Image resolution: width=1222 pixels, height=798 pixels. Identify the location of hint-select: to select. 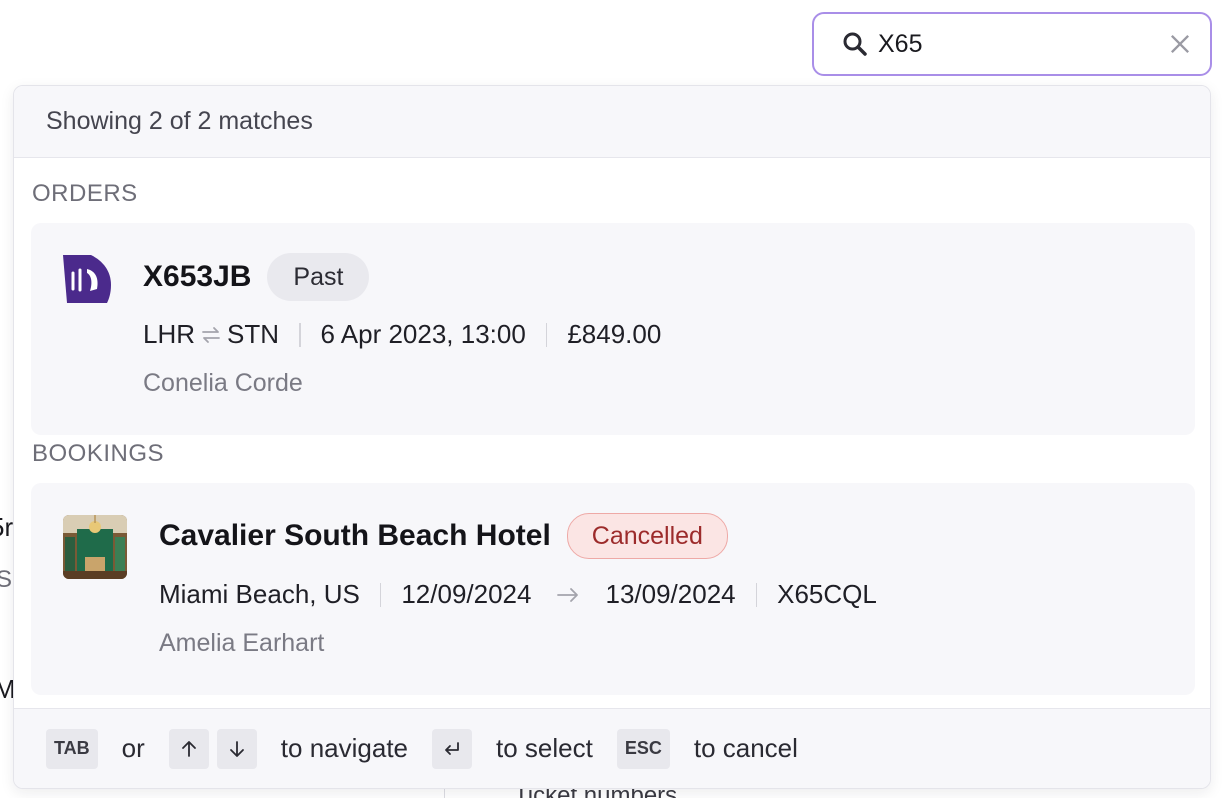
(544, 748).